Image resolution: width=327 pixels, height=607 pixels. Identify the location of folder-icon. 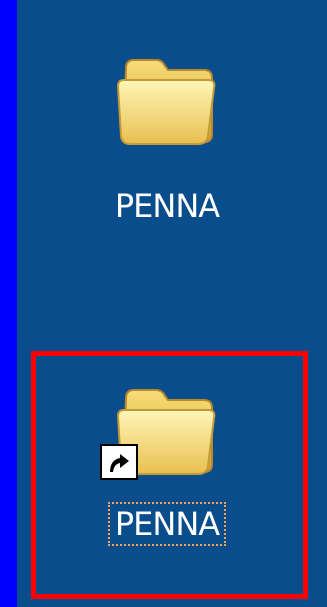
(167, 98).